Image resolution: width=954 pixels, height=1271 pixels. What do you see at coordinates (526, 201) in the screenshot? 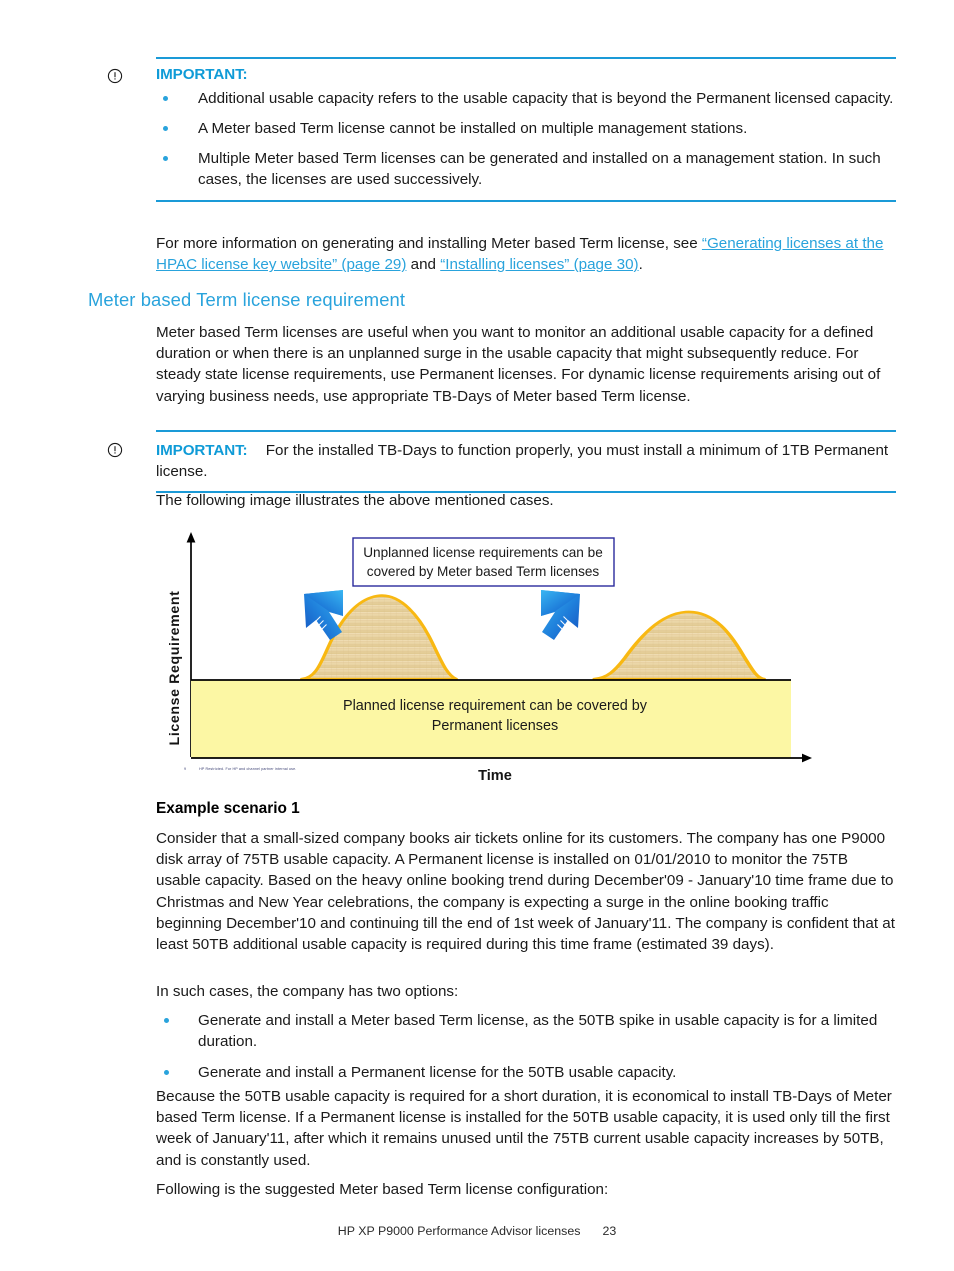
I see `admonition-bottom-rule` at bounding box center [526, 201].